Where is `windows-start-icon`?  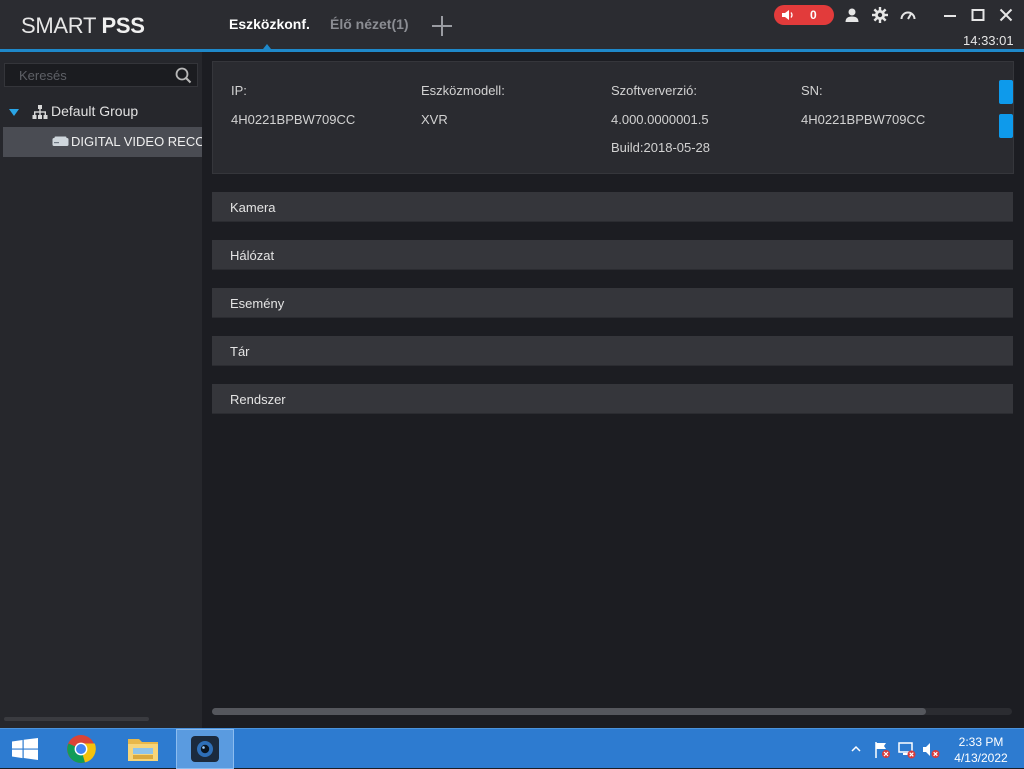
windows-start-icon is located at coordinates (25, 749).